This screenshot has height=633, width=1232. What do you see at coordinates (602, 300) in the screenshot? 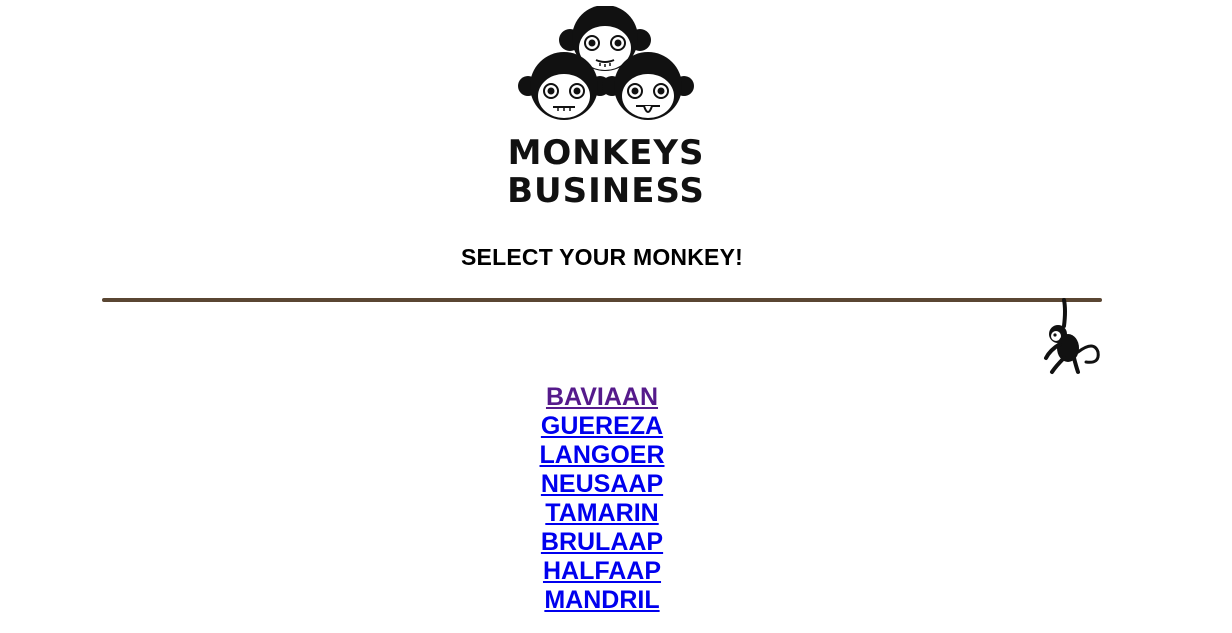
I see `vine-divider` at bounding box center [602, 300].